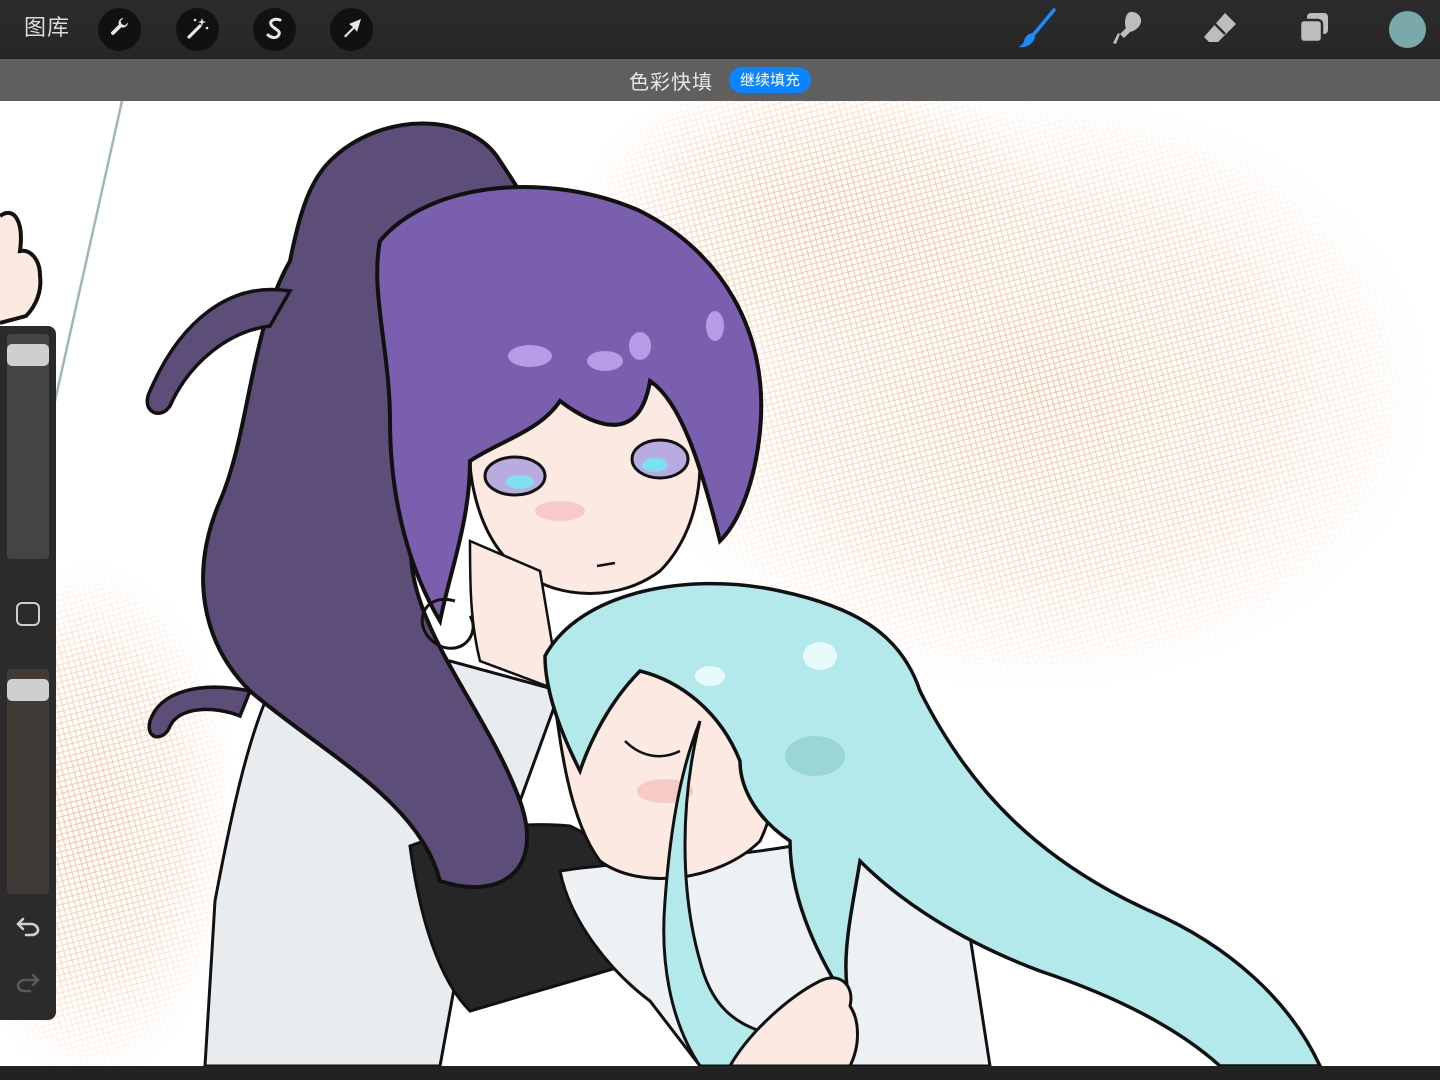 This screenshot has width=1440, height=1080. Describe the element at coordinates (670, 81) in the screenshot. I see `banner-title: 色彩快填` at that location.